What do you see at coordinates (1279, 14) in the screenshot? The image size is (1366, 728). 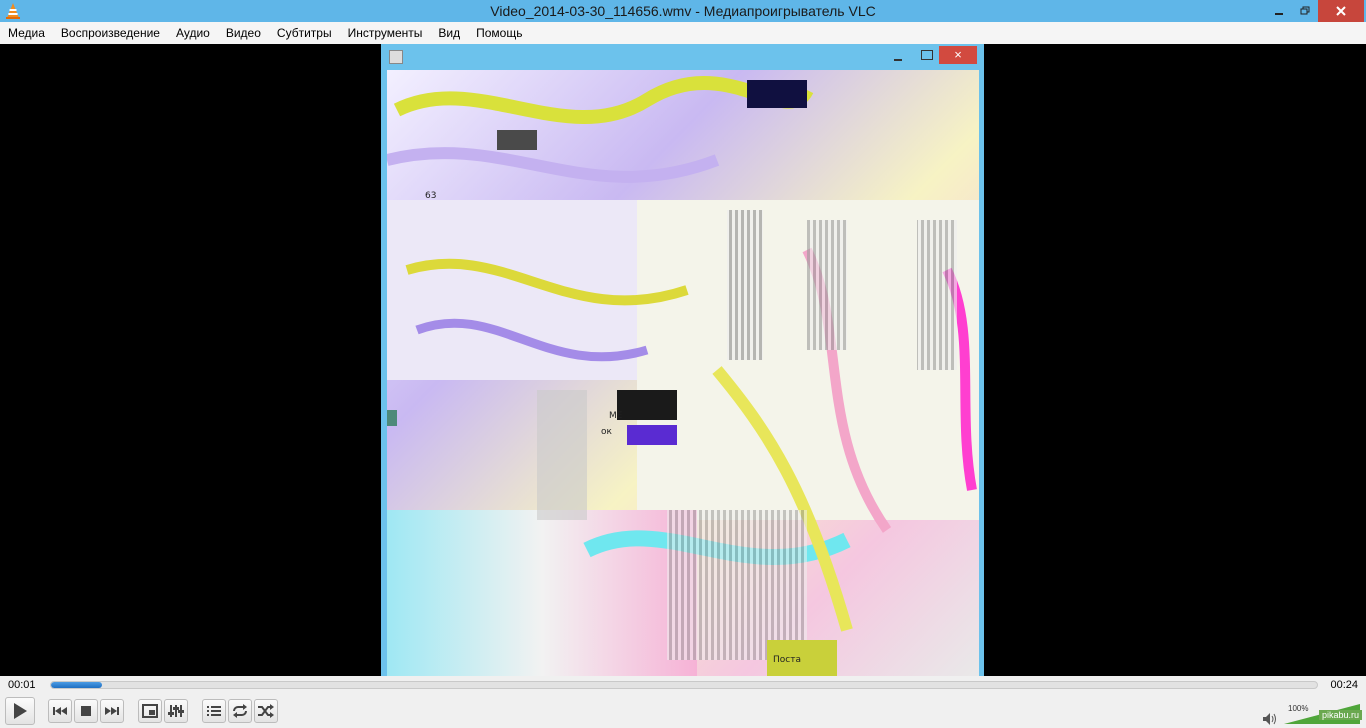 I see `minimize-icon` at bounding box center [1279, 14].